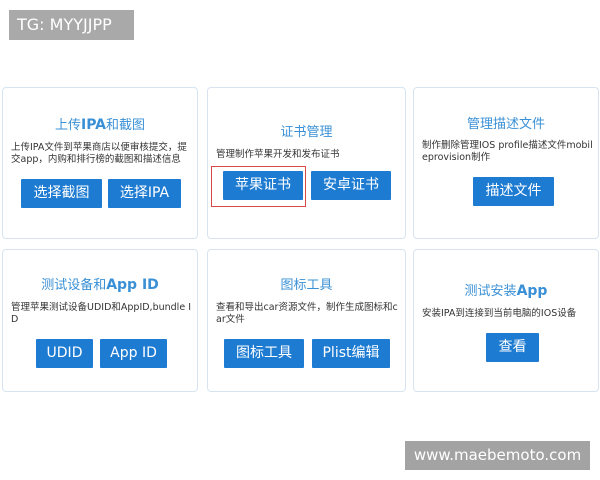  Describe the element at coordinates (499, 313) in the screenshot. I see `card-desc-test-install: 安装IPA到连接到当前电脑的IOS设备` at that location.